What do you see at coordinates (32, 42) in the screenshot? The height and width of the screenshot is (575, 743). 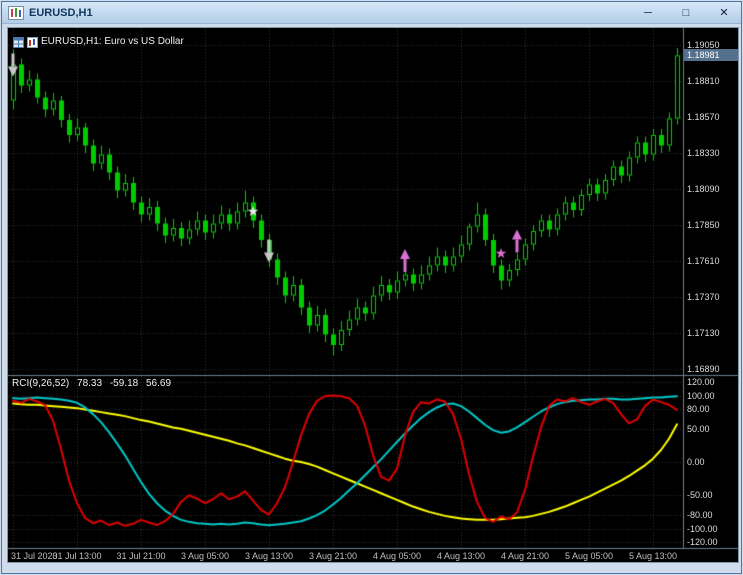 I see `candlesticks-icon` at bounding box center [32, 42].